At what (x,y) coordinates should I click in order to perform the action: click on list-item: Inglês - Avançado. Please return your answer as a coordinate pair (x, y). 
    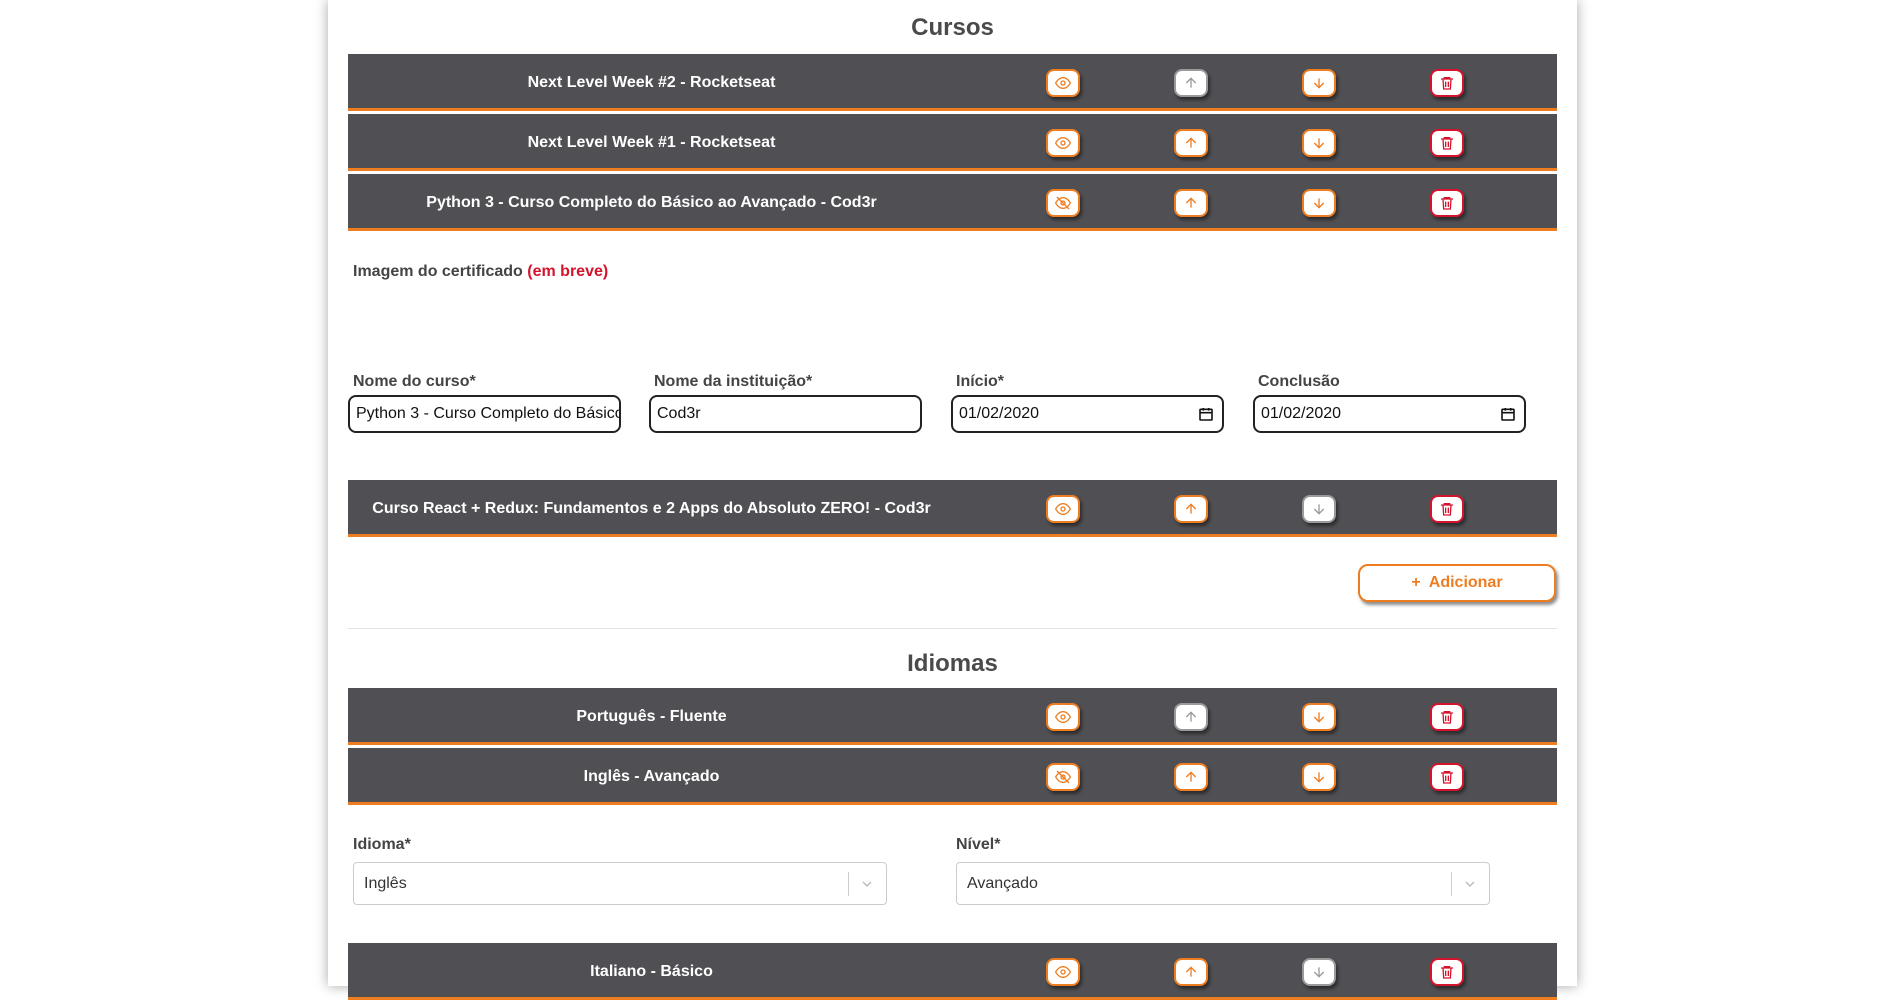
    Looking at the image, I should click on (952, 776).